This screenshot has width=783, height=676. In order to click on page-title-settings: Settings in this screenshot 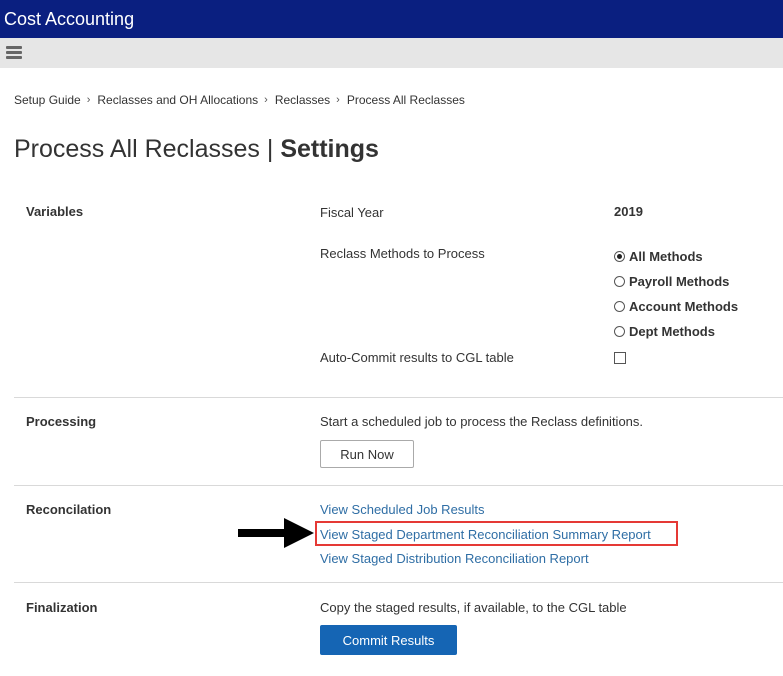, I will do `click(329, 149)`.